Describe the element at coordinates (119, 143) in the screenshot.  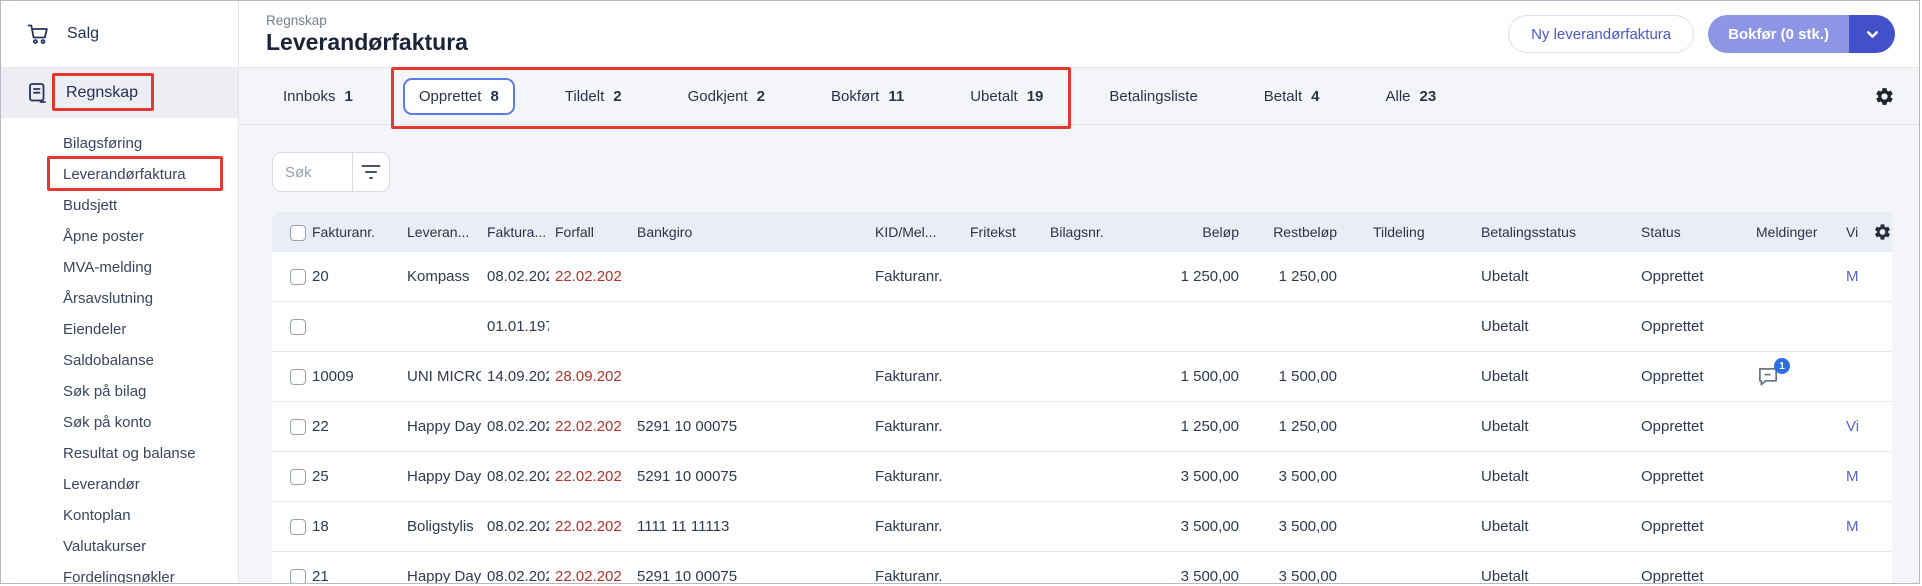
I see `sidebar-item-bilagsforing: Bilagsføring` at that location.